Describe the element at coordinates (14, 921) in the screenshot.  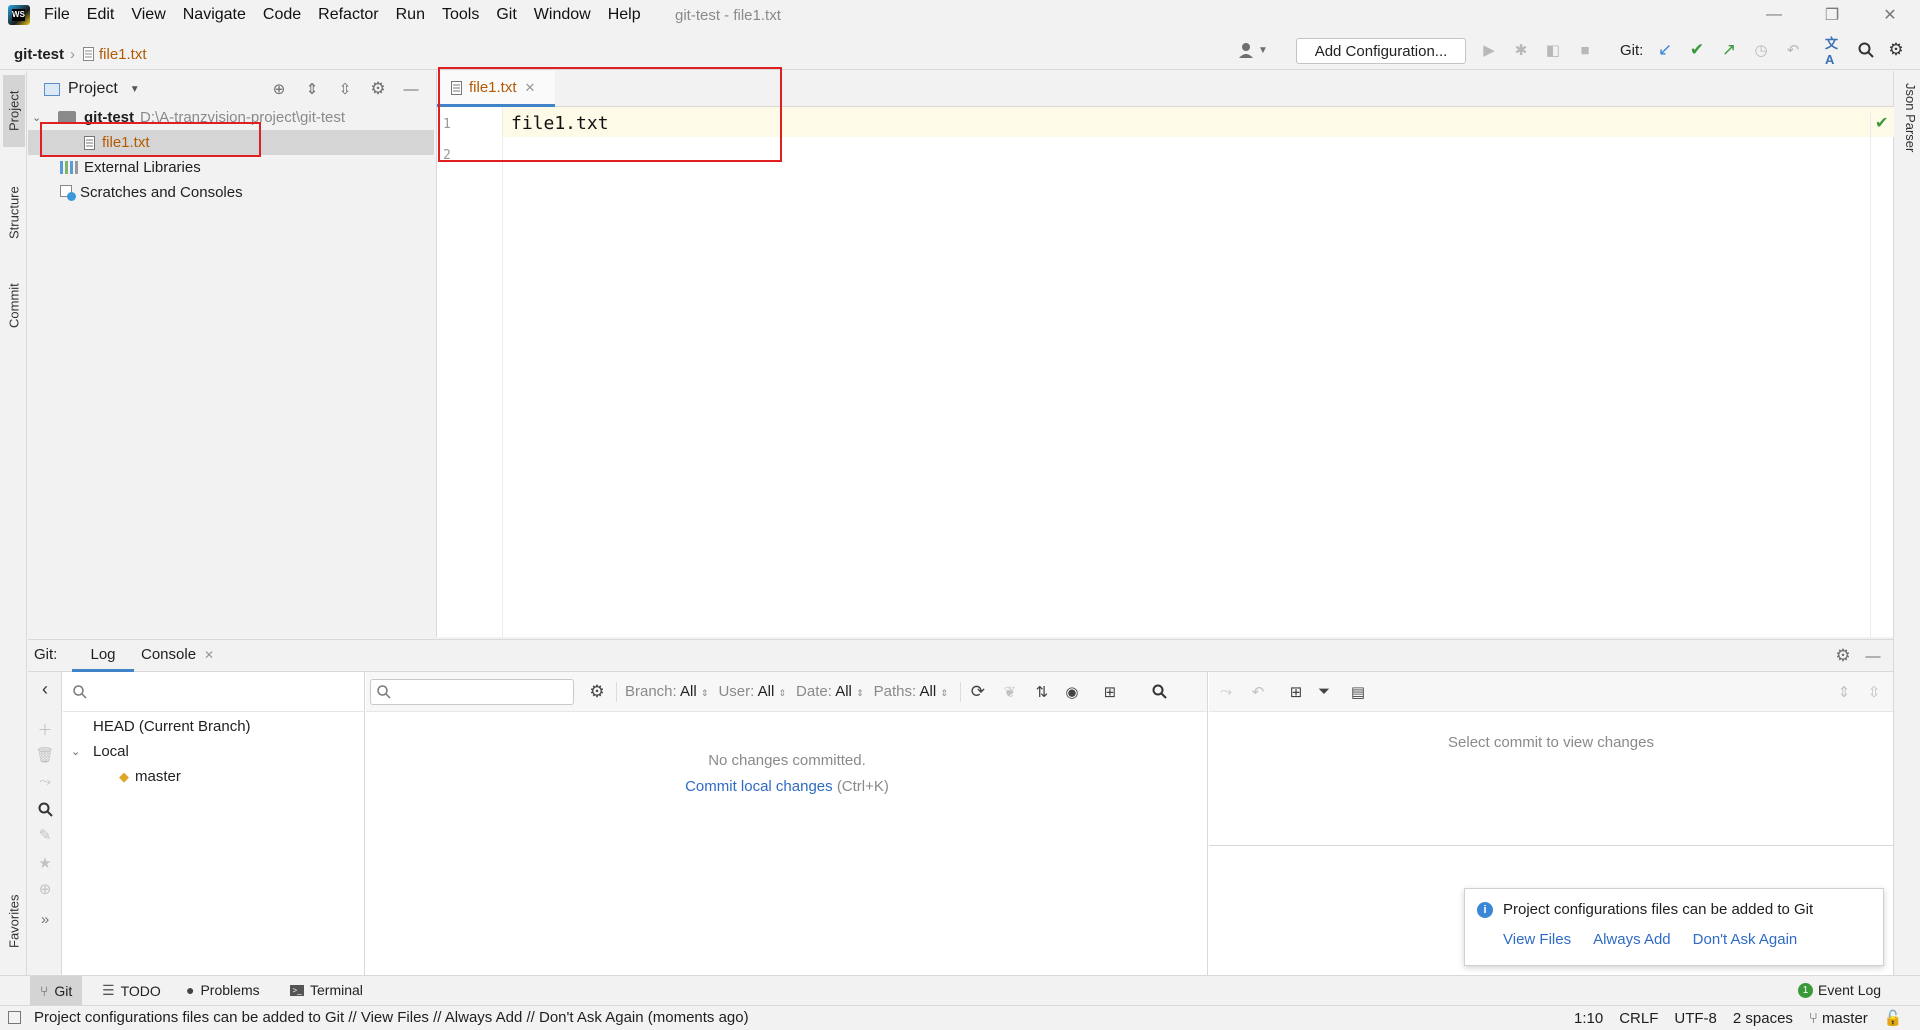
I see `favorites-tool-tab: Favorites` at that location.